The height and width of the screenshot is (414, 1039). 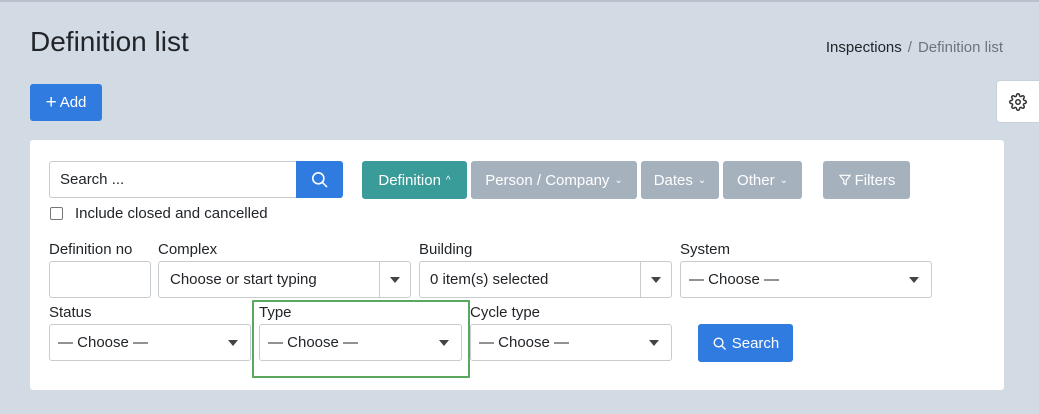 I want to click on type-select: — Choose —, so click(x=360, y=342).